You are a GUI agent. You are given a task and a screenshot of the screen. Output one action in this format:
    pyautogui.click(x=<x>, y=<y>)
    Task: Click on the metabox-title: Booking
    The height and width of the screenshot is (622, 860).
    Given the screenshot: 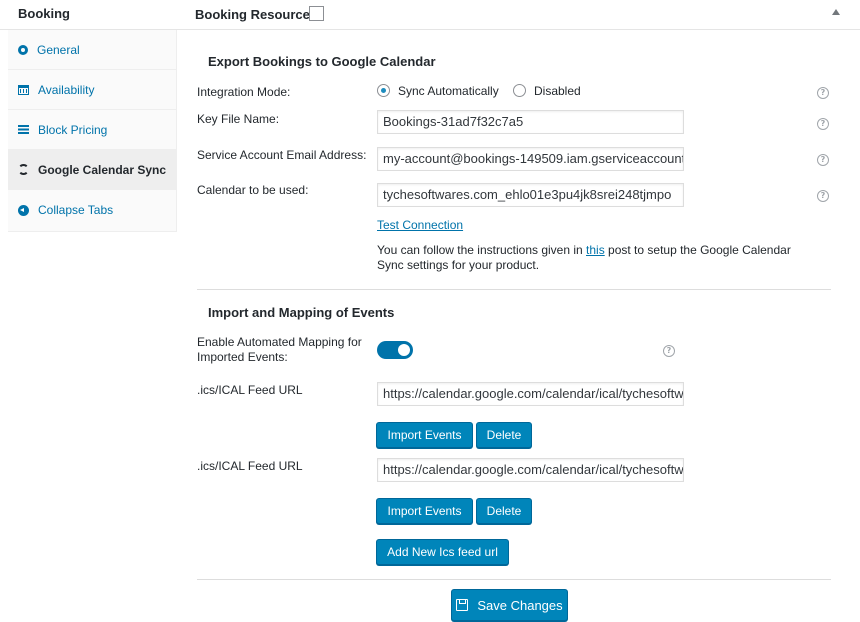 What is the action you would take?
    pyautogui.click(x=44, y=13)
    